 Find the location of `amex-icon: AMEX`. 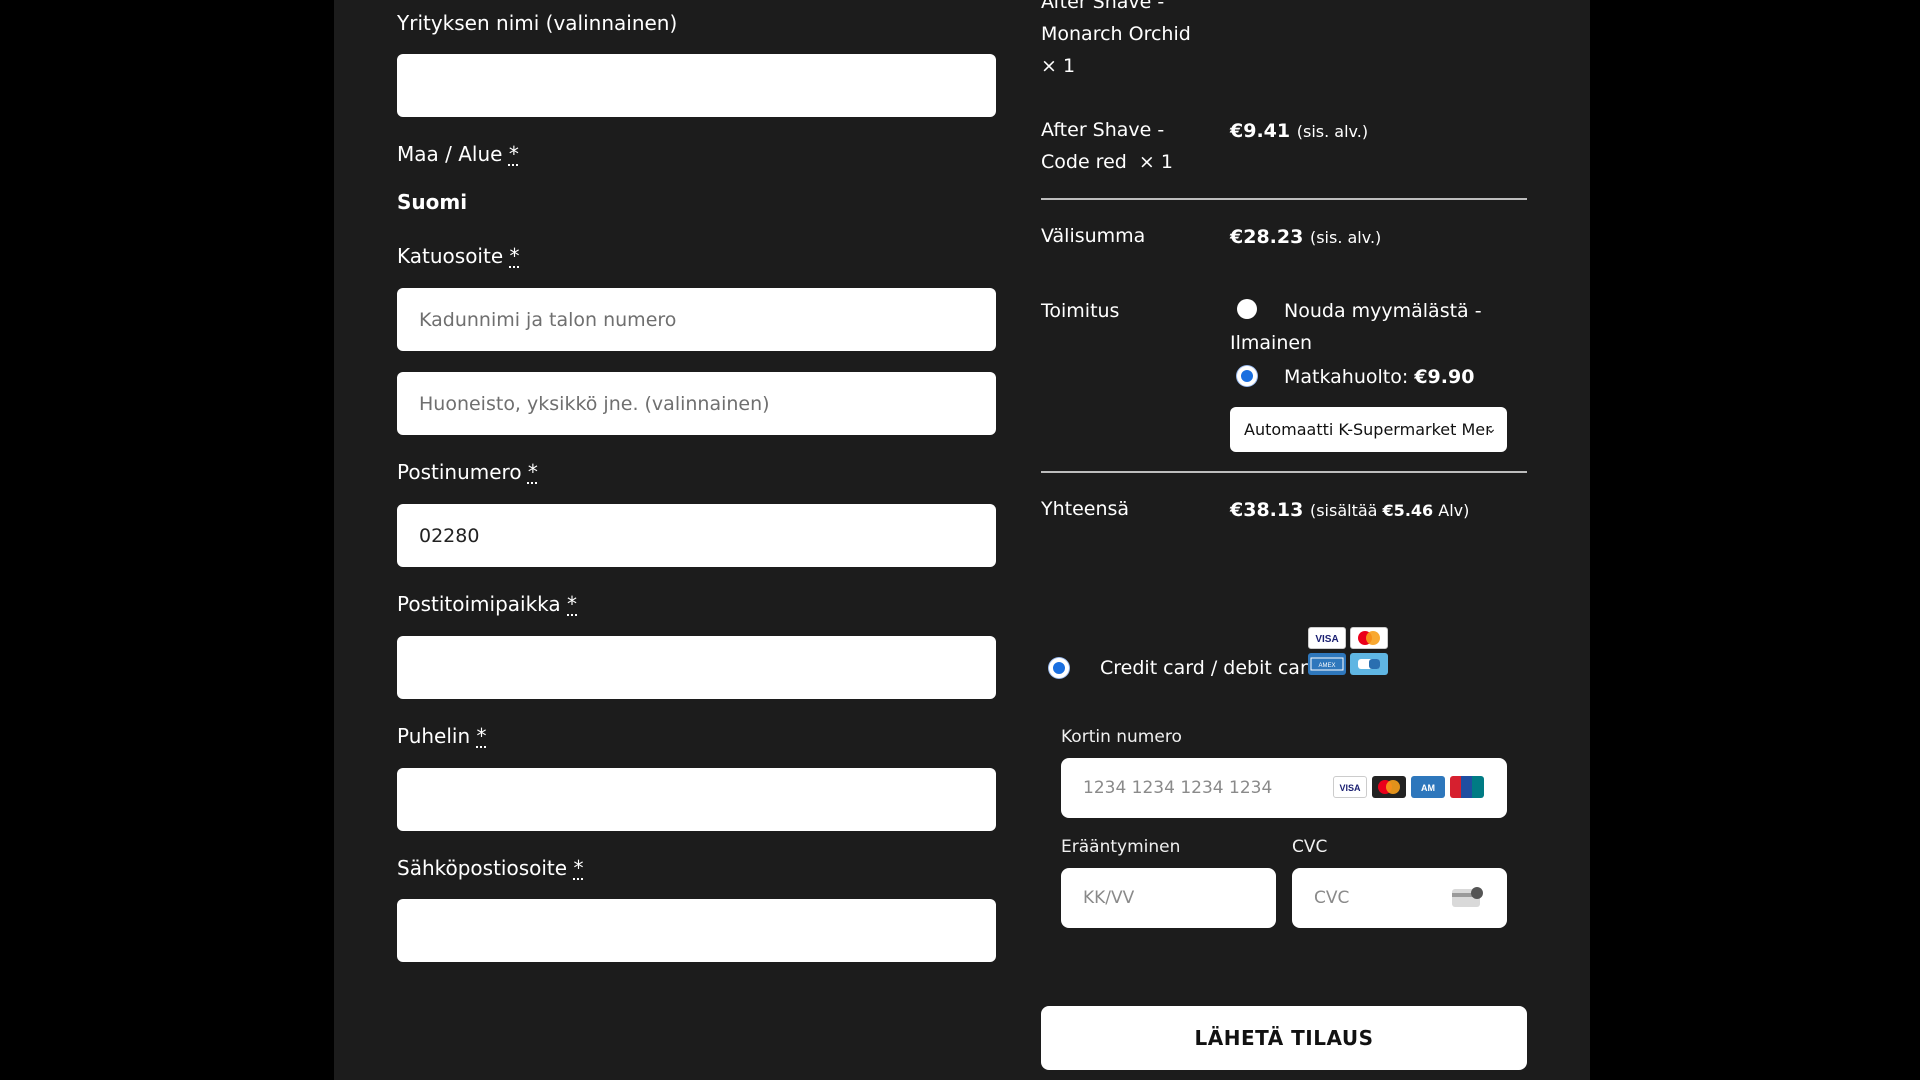

amex-icon: AMEX is located at coordinates (1327, 664).